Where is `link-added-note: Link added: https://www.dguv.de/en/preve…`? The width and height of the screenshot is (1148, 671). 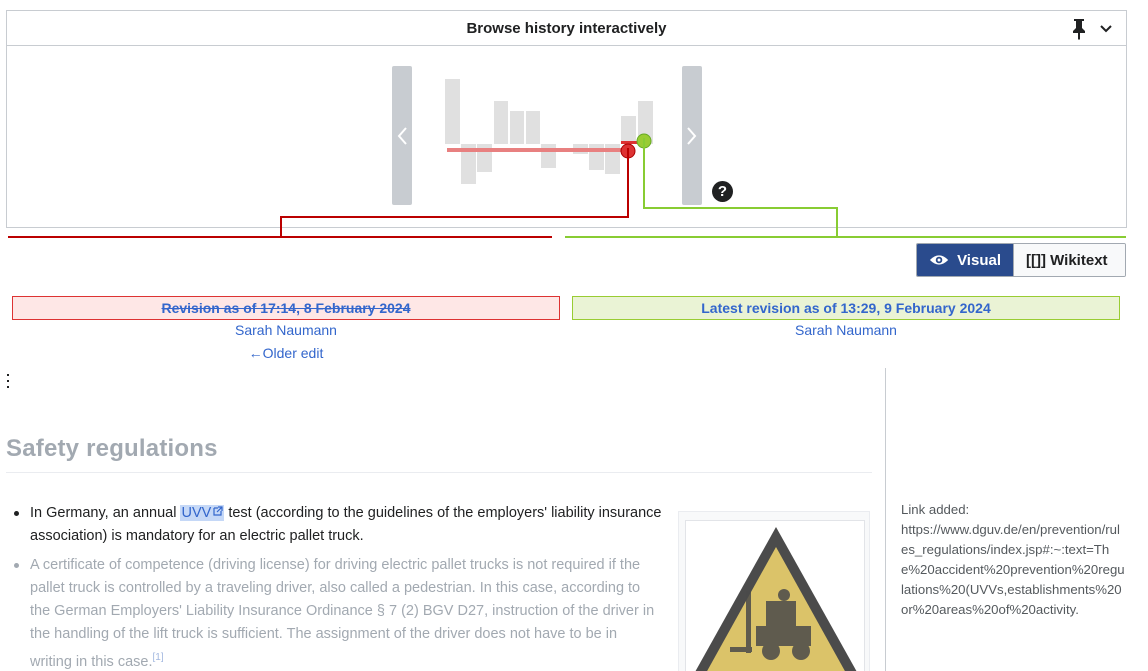
link-added-note: Link added: https://www.dguv.de/en/preve… is located at coordinates (1014, 560).